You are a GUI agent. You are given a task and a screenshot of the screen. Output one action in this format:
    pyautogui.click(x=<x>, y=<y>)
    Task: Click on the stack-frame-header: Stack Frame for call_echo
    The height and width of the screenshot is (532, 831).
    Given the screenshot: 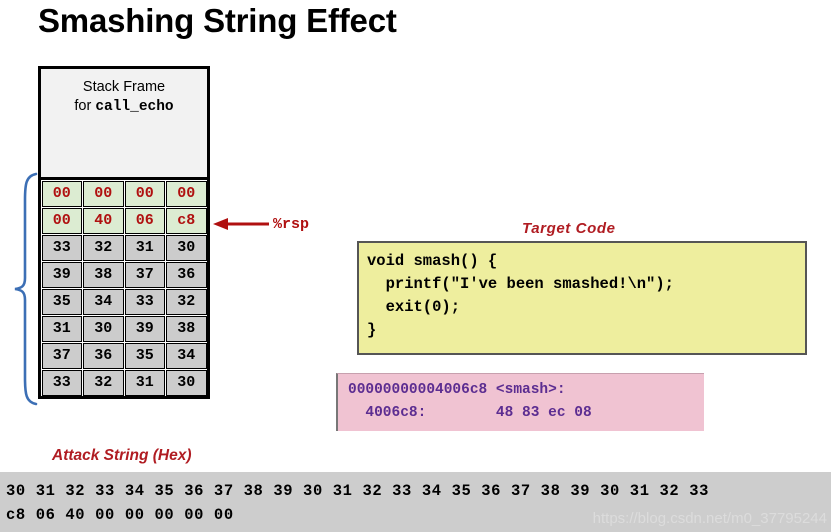 What is the action you would take?
    pyautogui.click(x=124, y=123)
    